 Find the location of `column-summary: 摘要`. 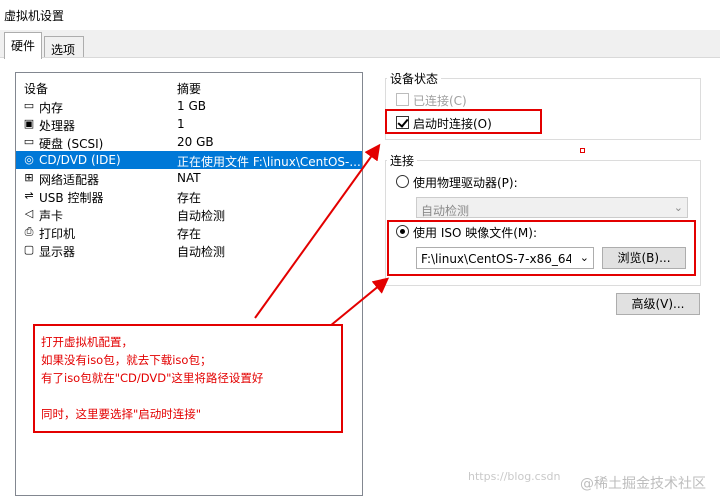

column-summary: 摘要 is located at coordinates (189, 88).